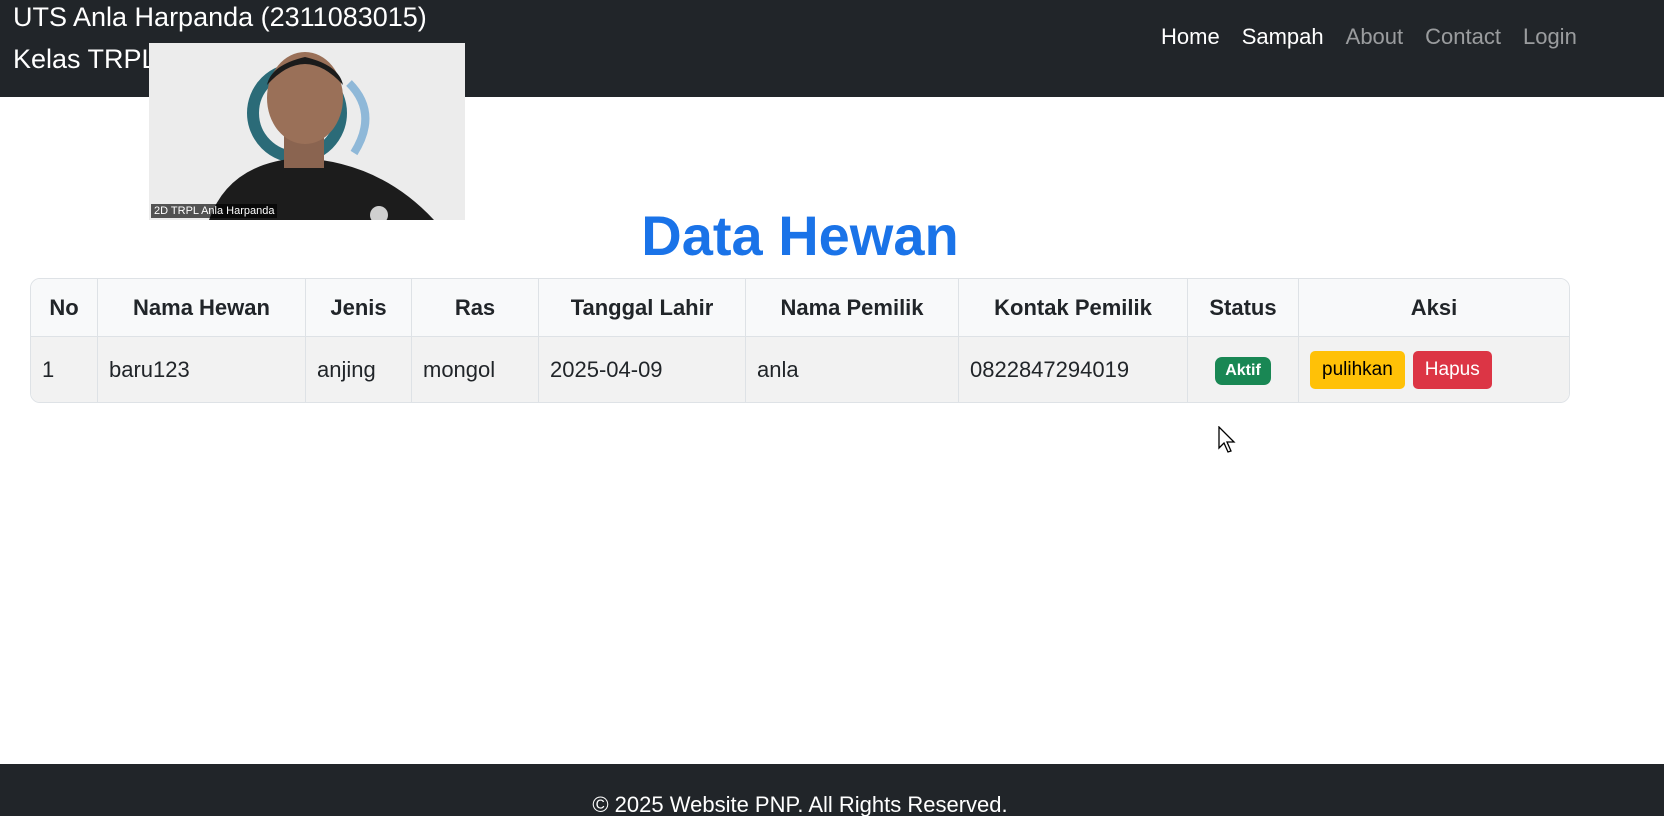  Describe the element at coordinates (800, 235) in the screenshot. I see `page-title: Data Hewan` at that location.